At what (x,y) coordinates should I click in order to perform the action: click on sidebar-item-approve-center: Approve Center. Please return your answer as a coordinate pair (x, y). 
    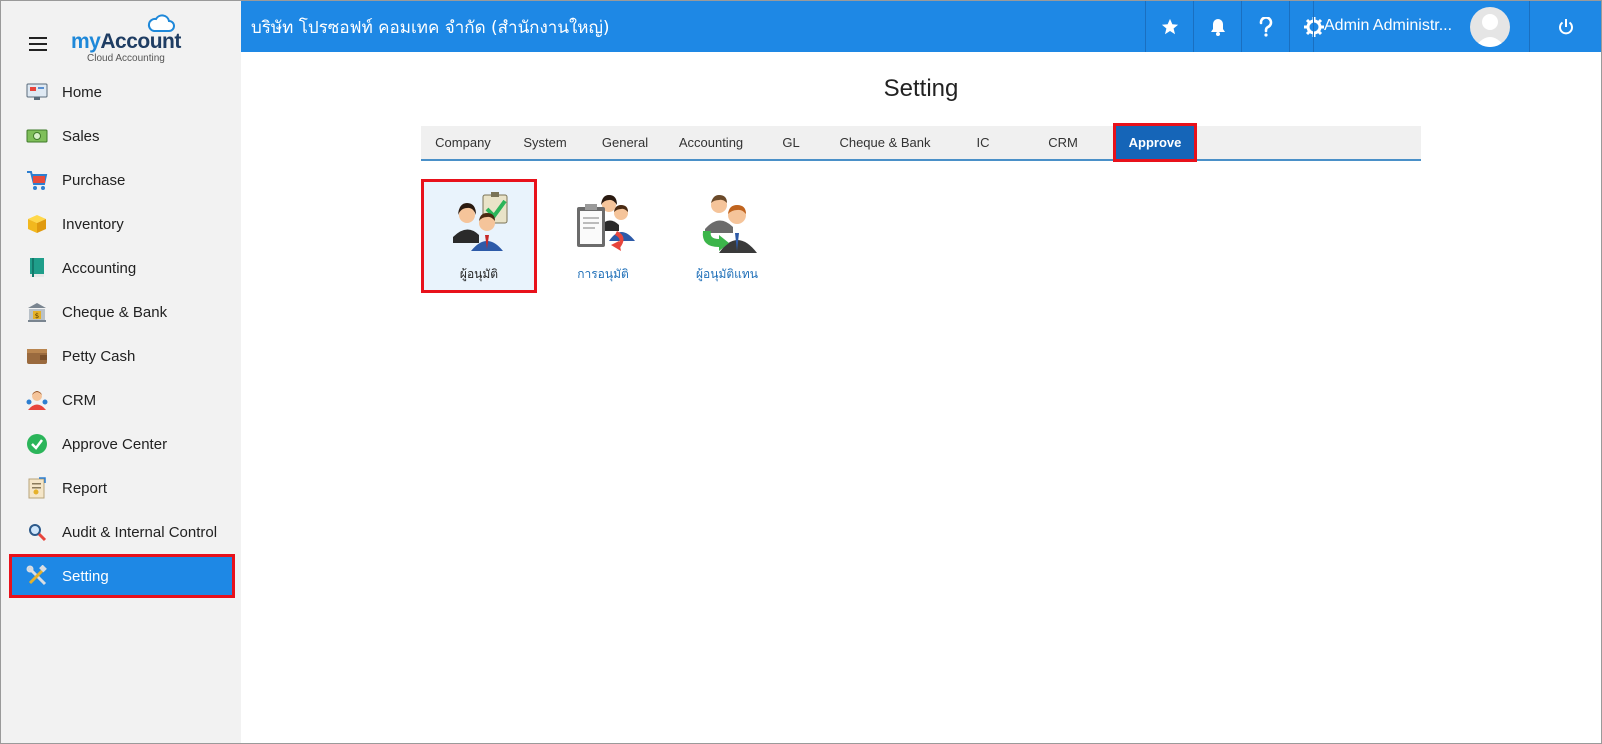
    Looking at the image, I should click on (121, 444).